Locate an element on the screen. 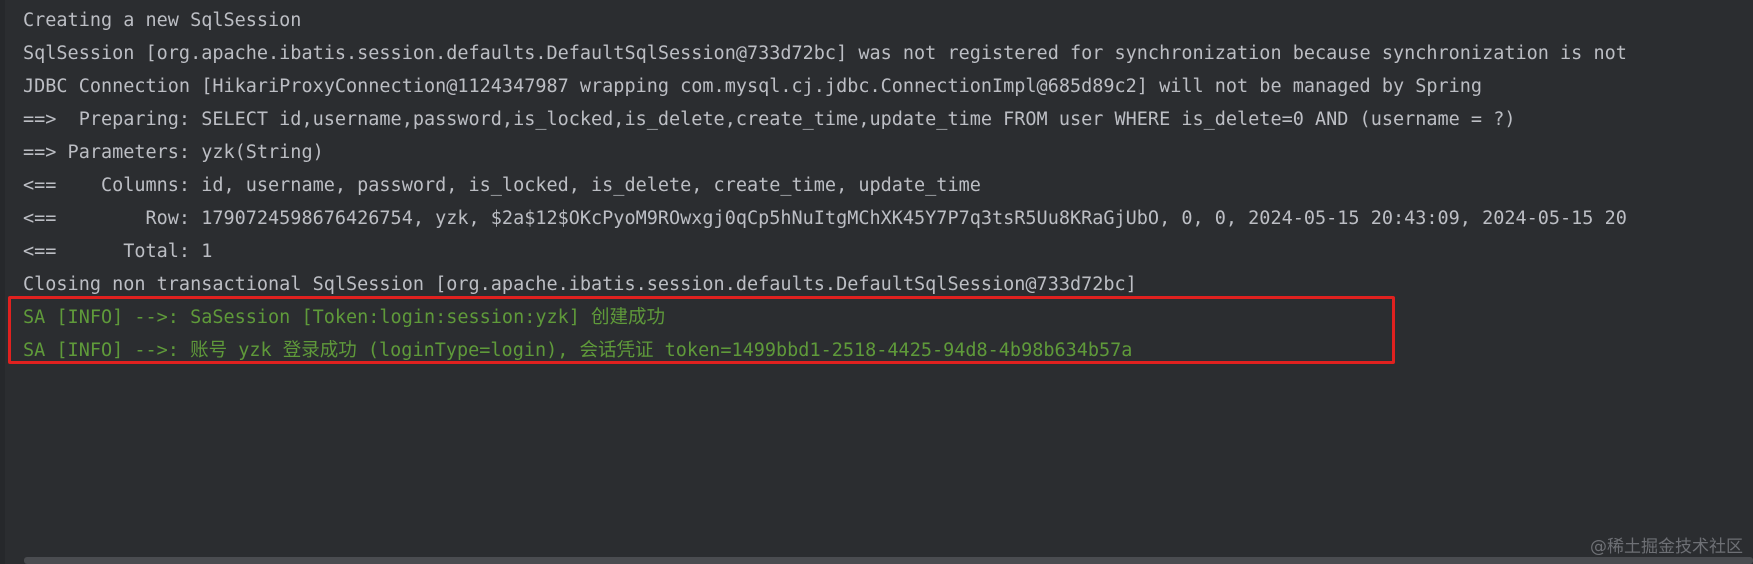 The width and height of the screenshot is (1753, 564). log-line: ==> Parameters: yzk(String) is located at coordinates (173, 152).